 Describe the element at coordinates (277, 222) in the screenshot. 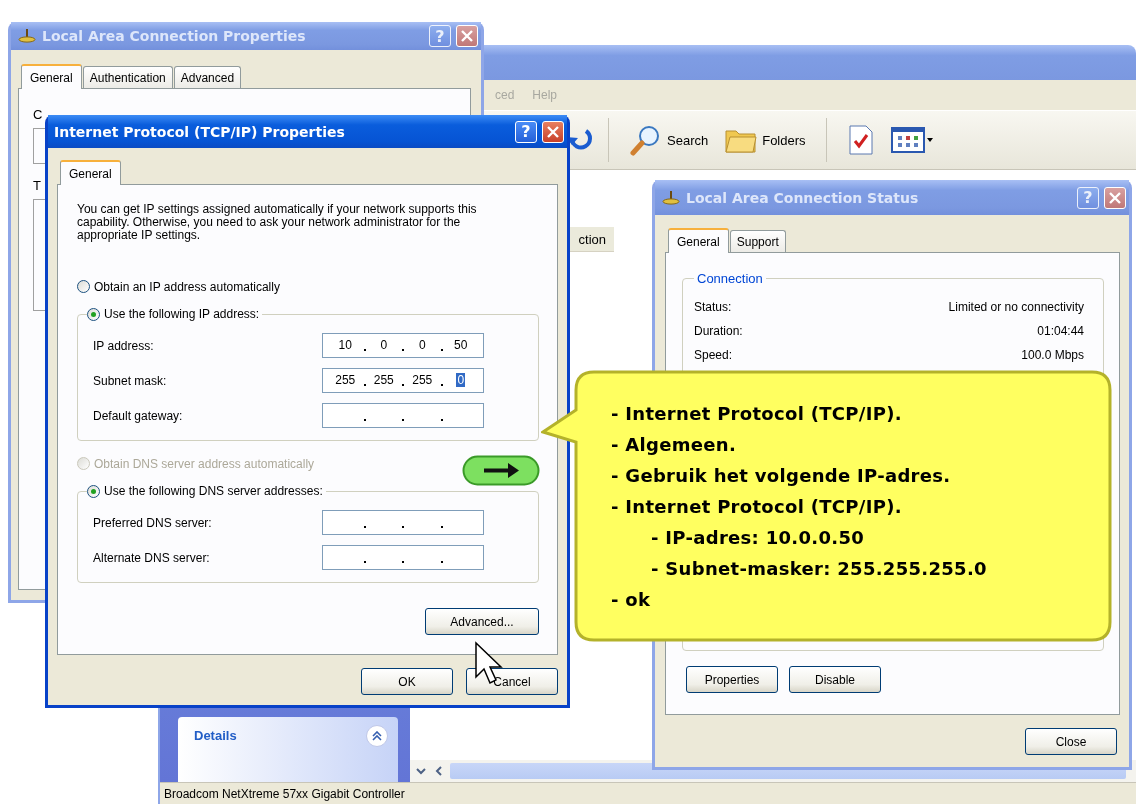

I see `description-text: You can get IP settings assigned automatically if your network supports this capability. Otherwise, you need to ask your network administrator for the appropriate IP settings.` at that location.